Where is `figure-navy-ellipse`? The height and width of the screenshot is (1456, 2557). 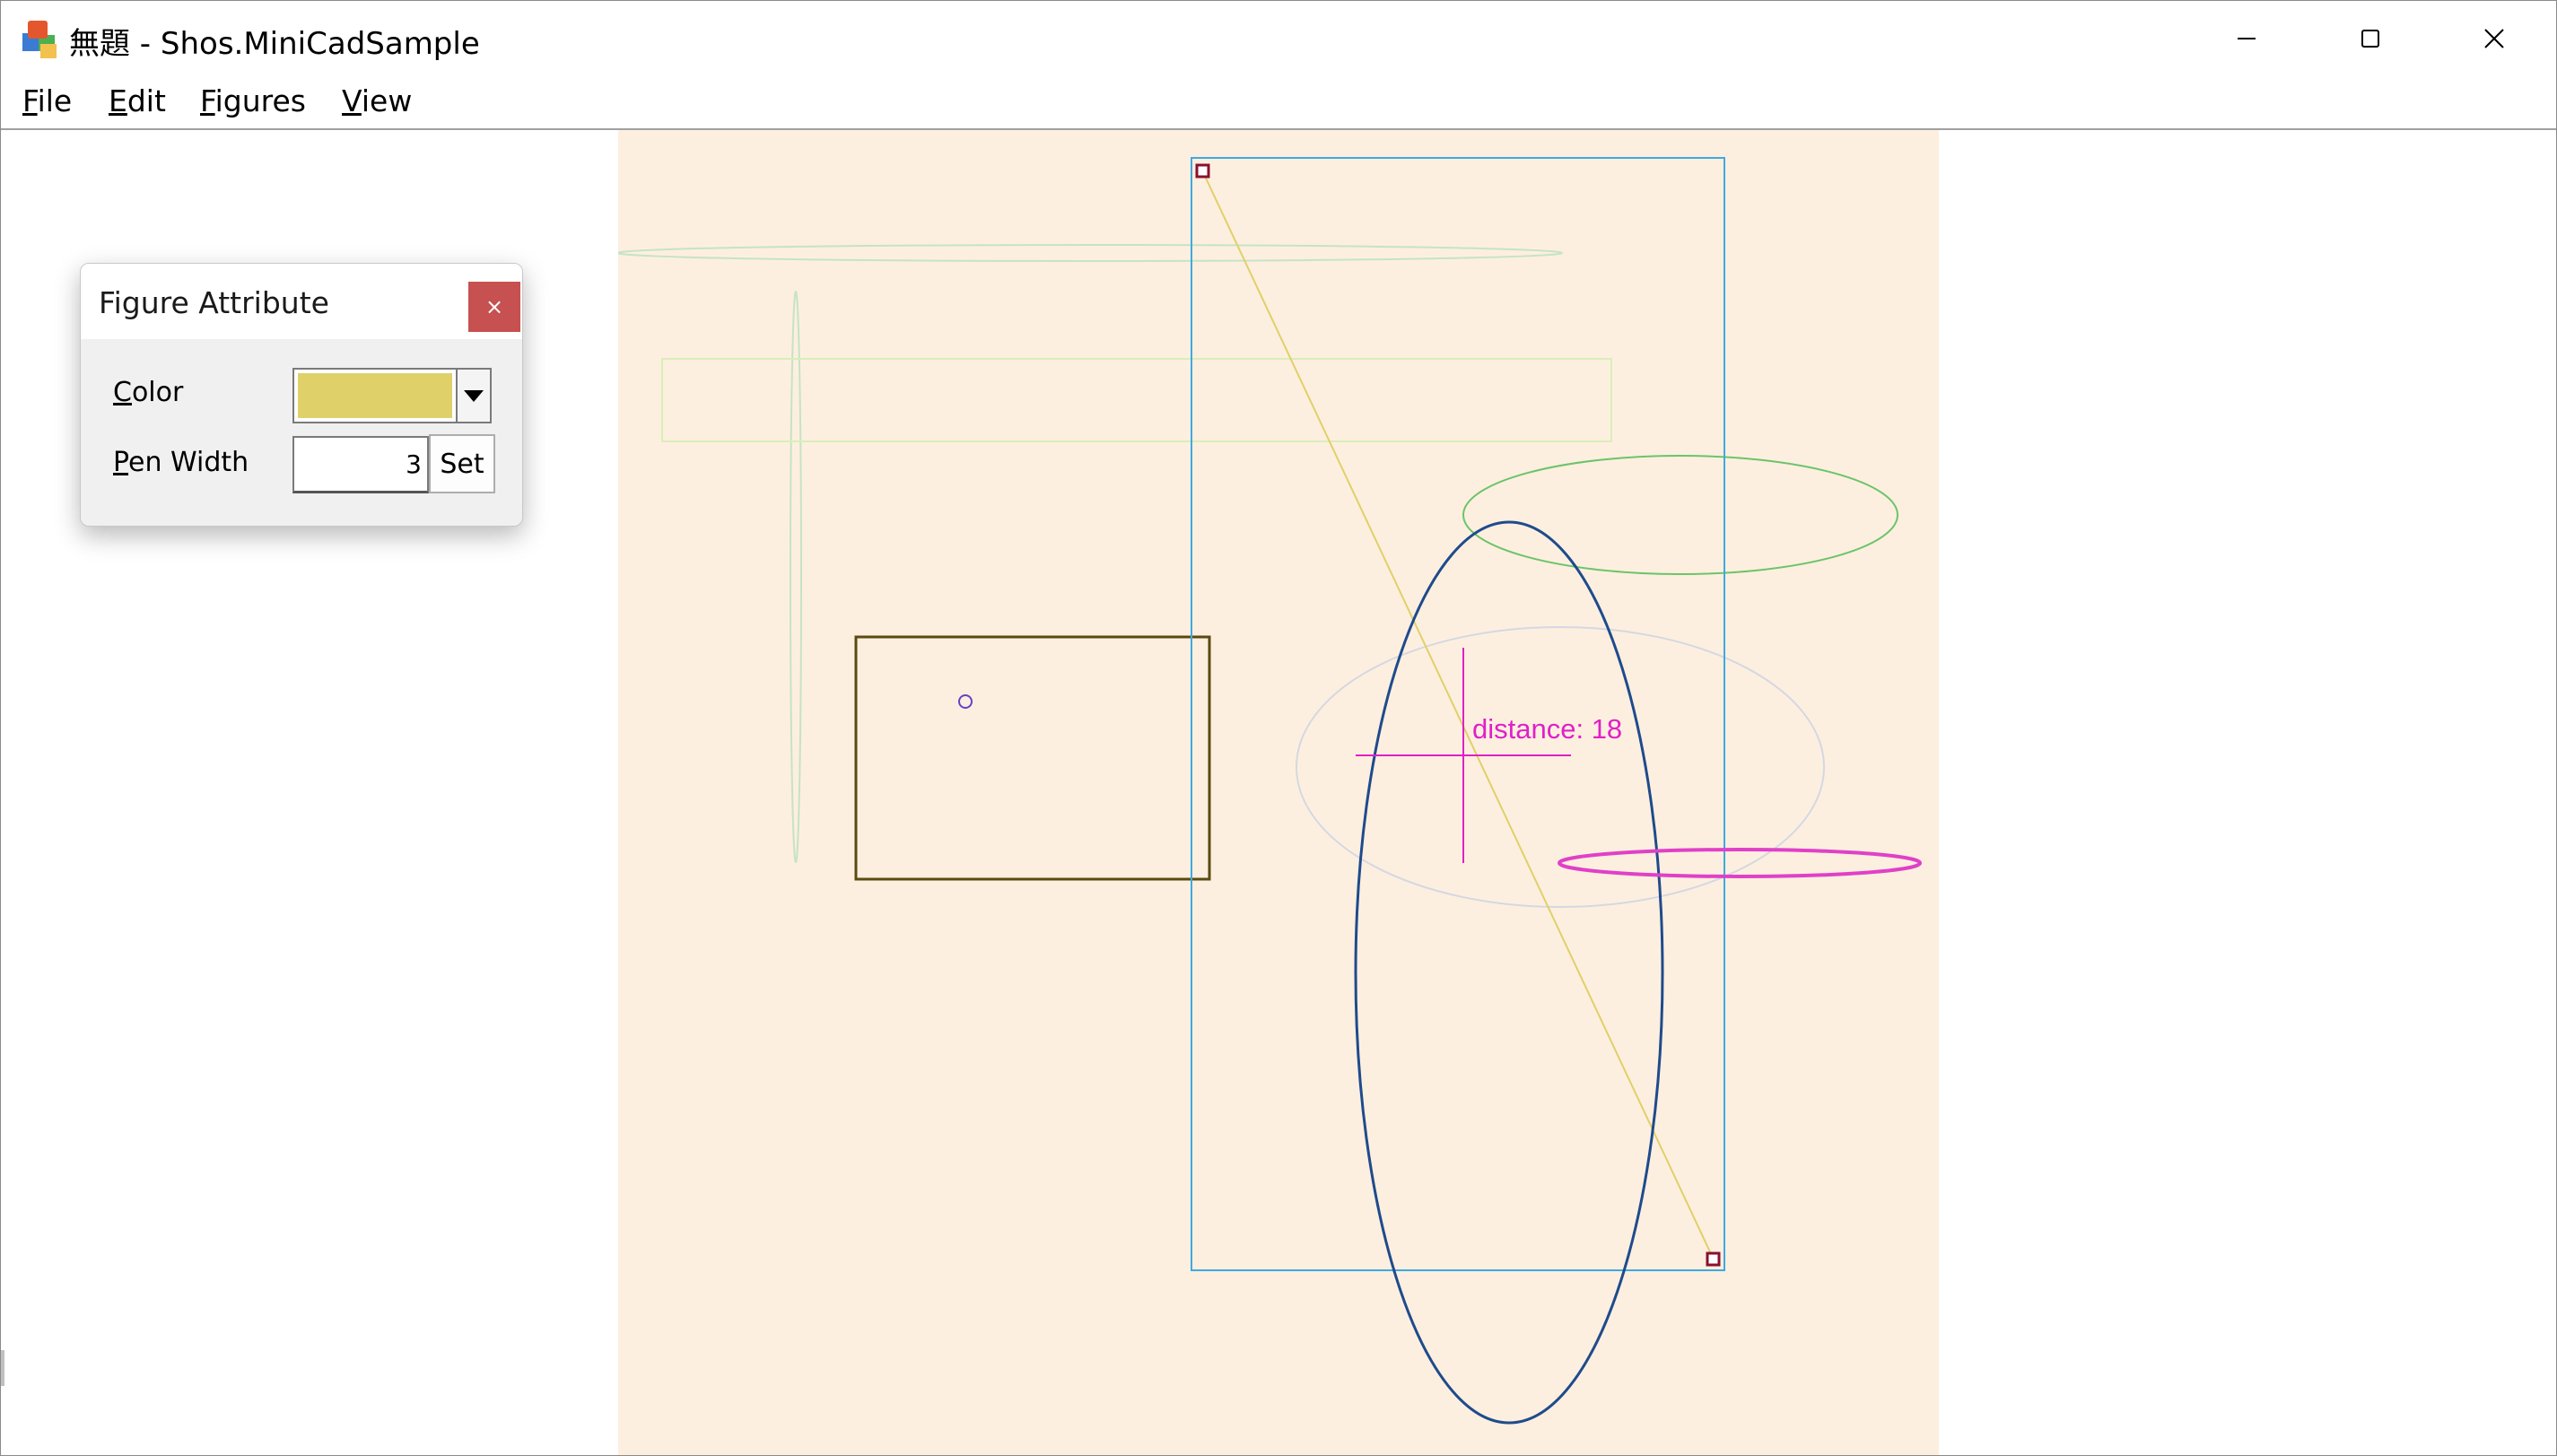 figure-navy-ellipse is located at coordinates (1509, 972).